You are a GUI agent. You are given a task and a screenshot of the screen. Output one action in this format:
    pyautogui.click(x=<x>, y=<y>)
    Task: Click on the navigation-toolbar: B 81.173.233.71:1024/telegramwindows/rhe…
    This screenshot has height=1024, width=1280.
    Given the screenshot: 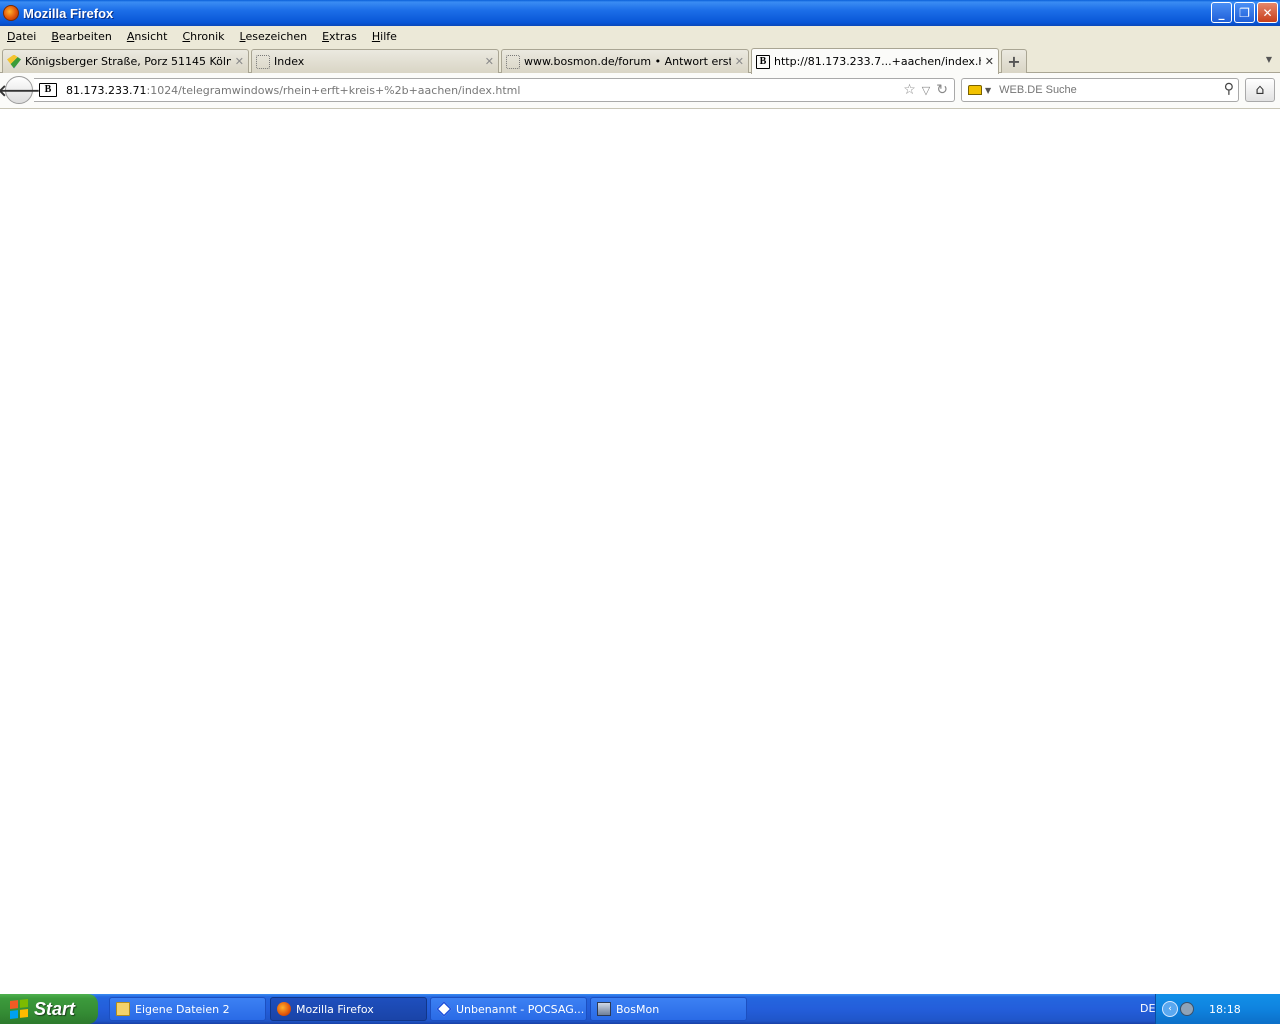 What is the action you would take?
    pyautogui.click(x=640, y=91)
    